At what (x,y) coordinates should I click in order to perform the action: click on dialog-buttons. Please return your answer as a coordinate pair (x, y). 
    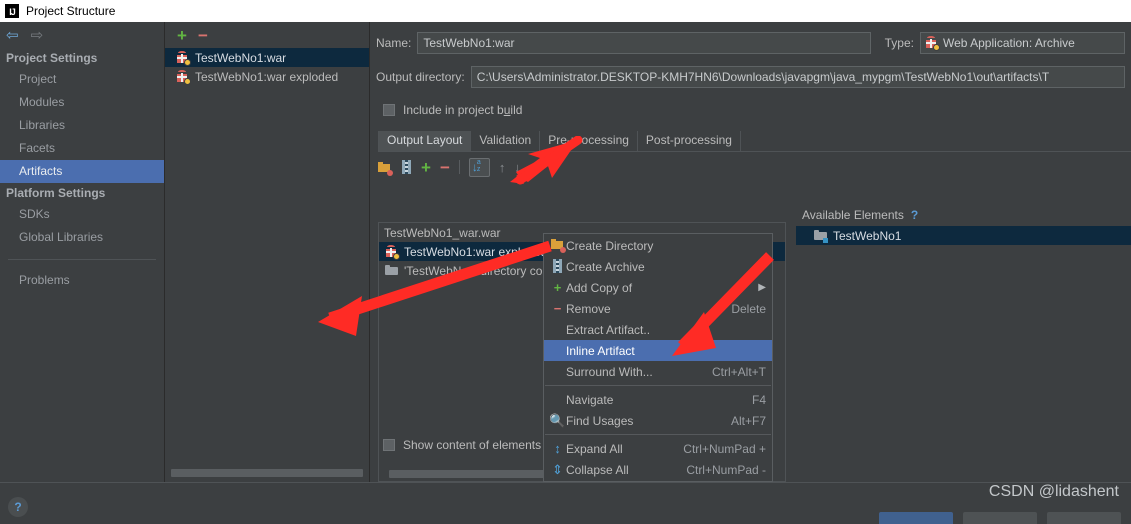
    Looking at the image, I should click on (1000, 518).